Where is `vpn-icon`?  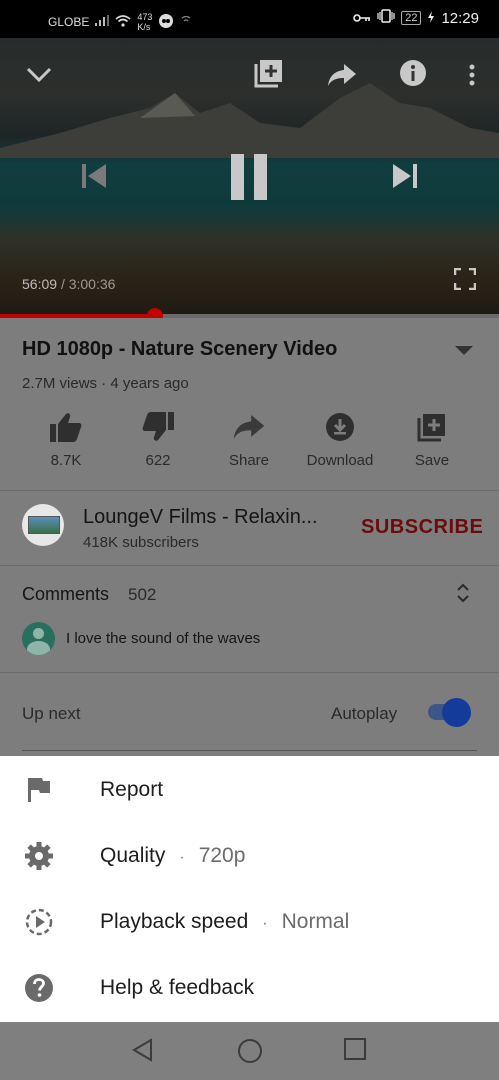
vpn-icon is located at coordinates (166, 22).